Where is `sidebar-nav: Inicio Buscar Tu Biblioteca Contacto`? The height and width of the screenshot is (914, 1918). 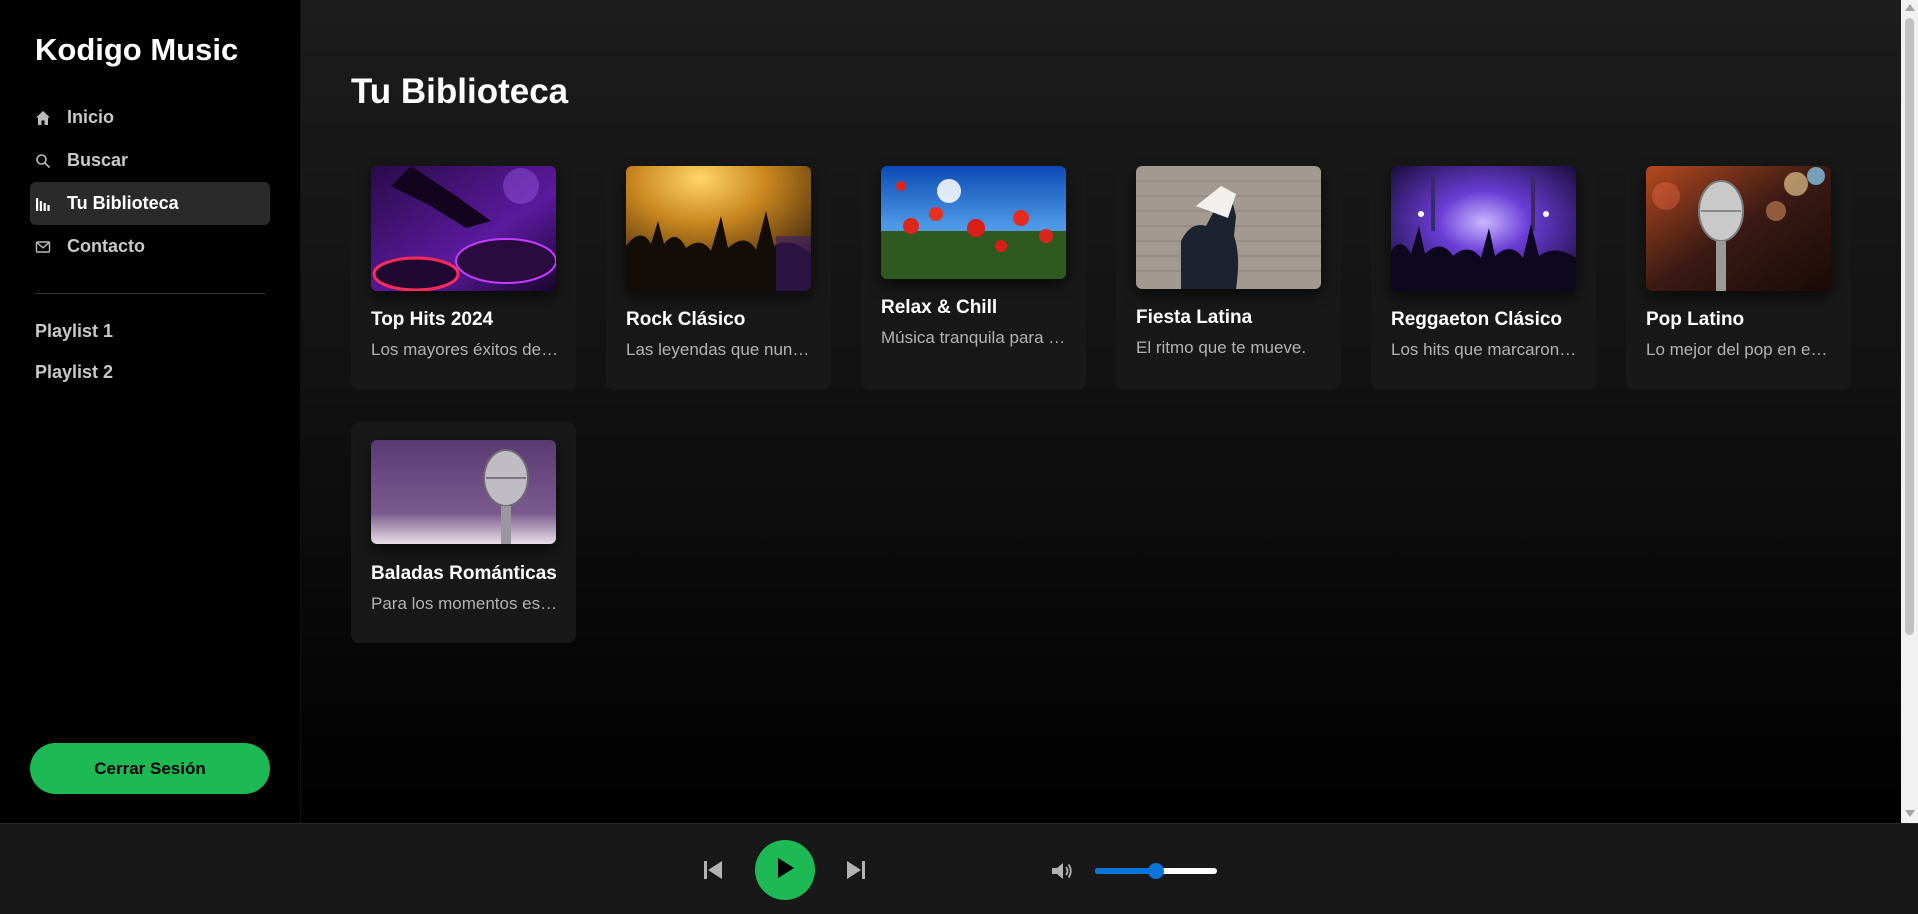
sidebar-nav: Inicio Buscar Tu Biblioteca Contacto is located at coordinates (150, 182).